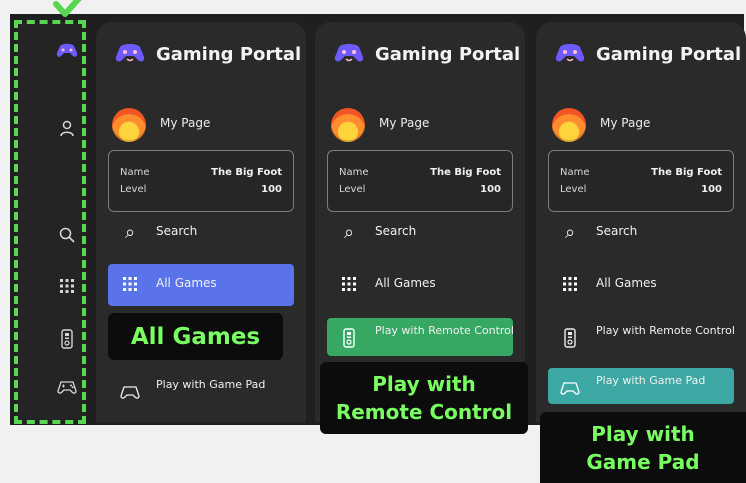 The width and height of the screenshot is (746, 483). What do you see at coordinates (643, 461) in the screenshot?
I see `callout-game-pad-line2: Game Pad` at bounding box center [643, 461].